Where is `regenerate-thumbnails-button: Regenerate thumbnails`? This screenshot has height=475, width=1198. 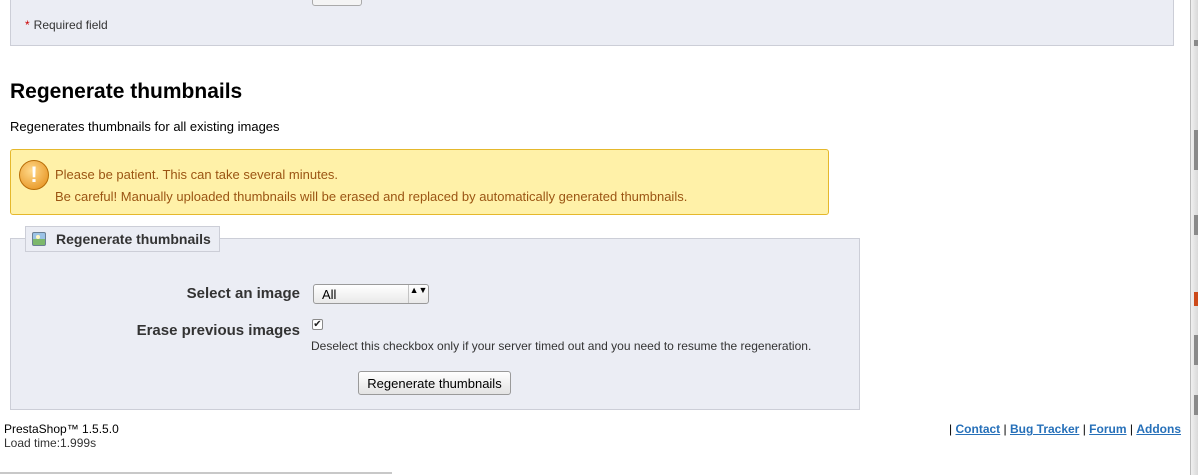 regenerate-thumbnails-button: Regenerate thumbnails is located at coordinates (434, 383).